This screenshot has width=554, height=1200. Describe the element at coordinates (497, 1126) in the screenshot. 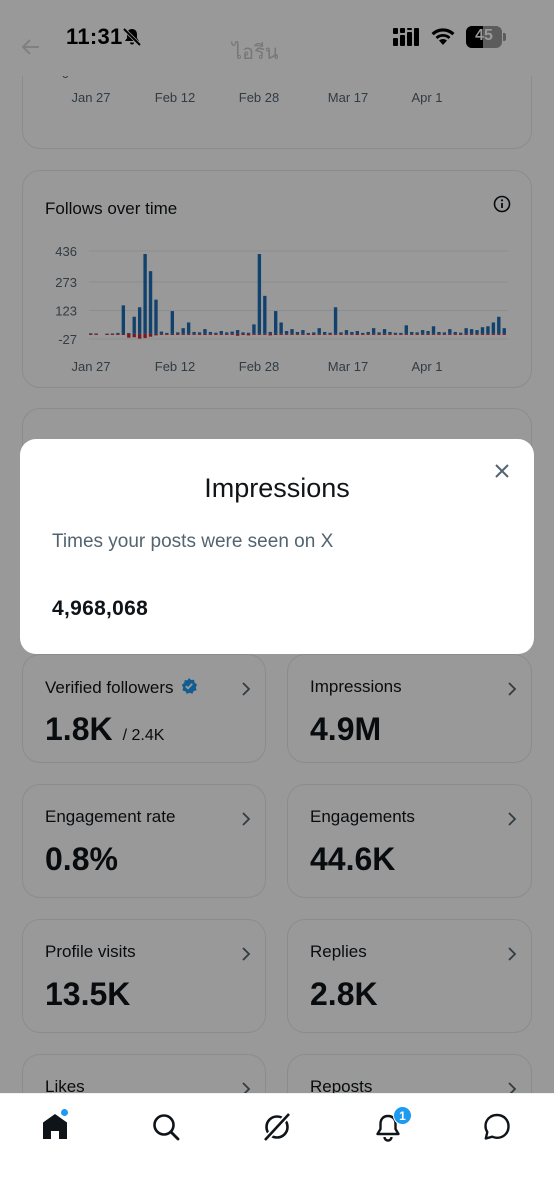

I see `chat-bubble-icon` at that location.